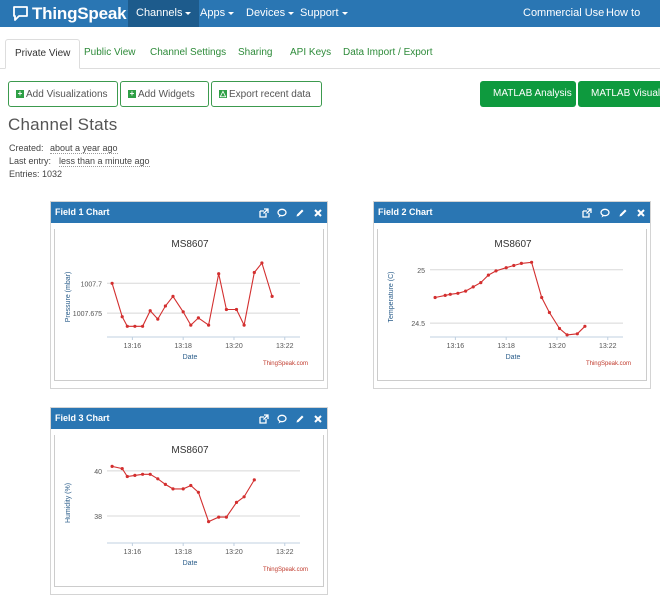 Image resolution: width=660 pixels, height=600 pixels. What do you see at coordinates (188, 54) in the screenshot?
I see `tab-channel-settings: Channel Settings` at bounding box center [188, 54].